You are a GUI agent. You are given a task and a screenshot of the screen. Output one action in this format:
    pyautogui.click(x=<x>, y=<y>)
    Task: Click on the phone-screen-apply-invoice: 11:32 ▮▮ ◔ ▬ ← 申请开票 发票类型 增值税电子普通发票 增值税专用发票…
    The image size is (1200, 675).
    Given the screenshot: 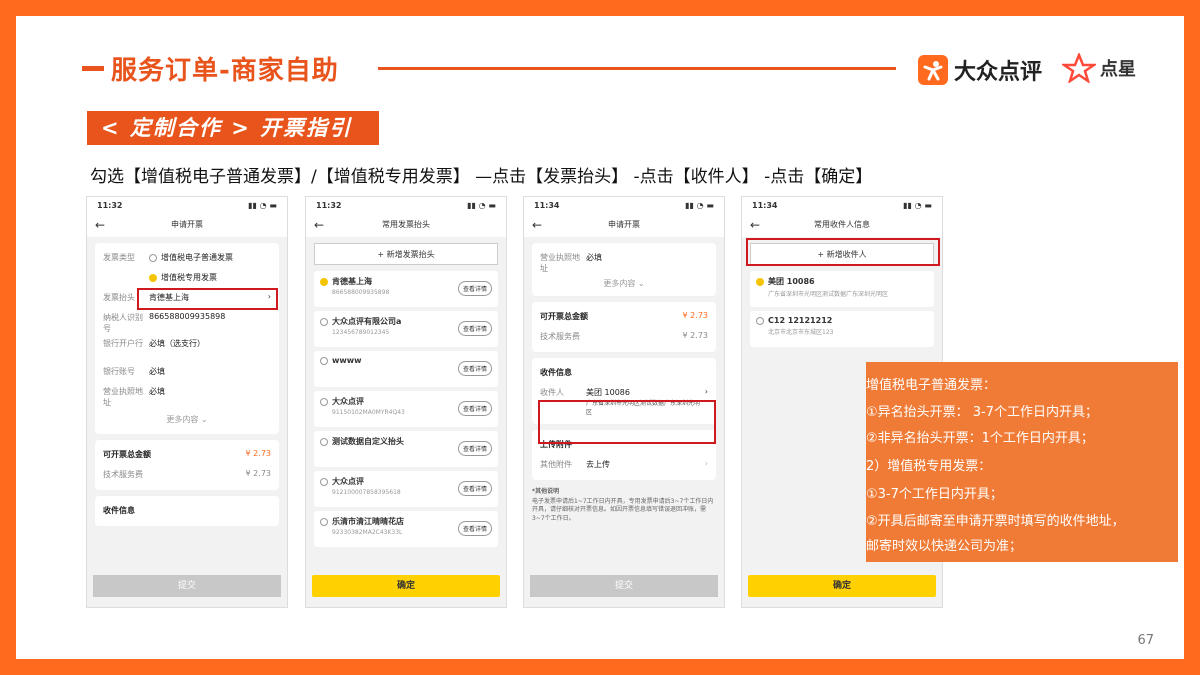 What is the action you would take?
    pyautogui.click(x=187, y=402)
    